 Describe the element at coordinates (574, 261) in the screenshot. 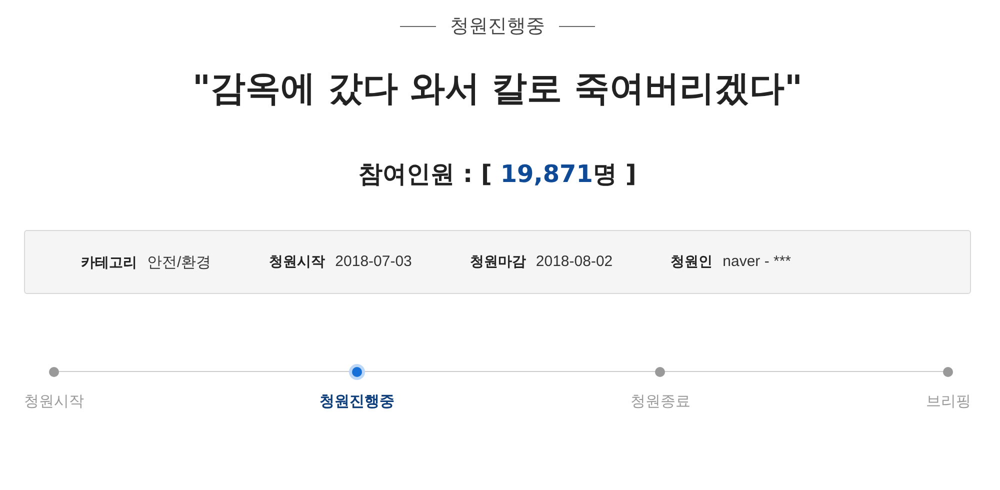

I see `info-value: 2018-08-02` at that location.